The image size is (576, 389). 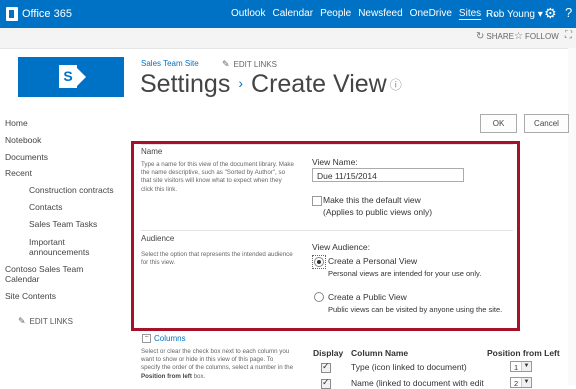 I want to click on name-section-heading: Name, so click(x=152, y=151).